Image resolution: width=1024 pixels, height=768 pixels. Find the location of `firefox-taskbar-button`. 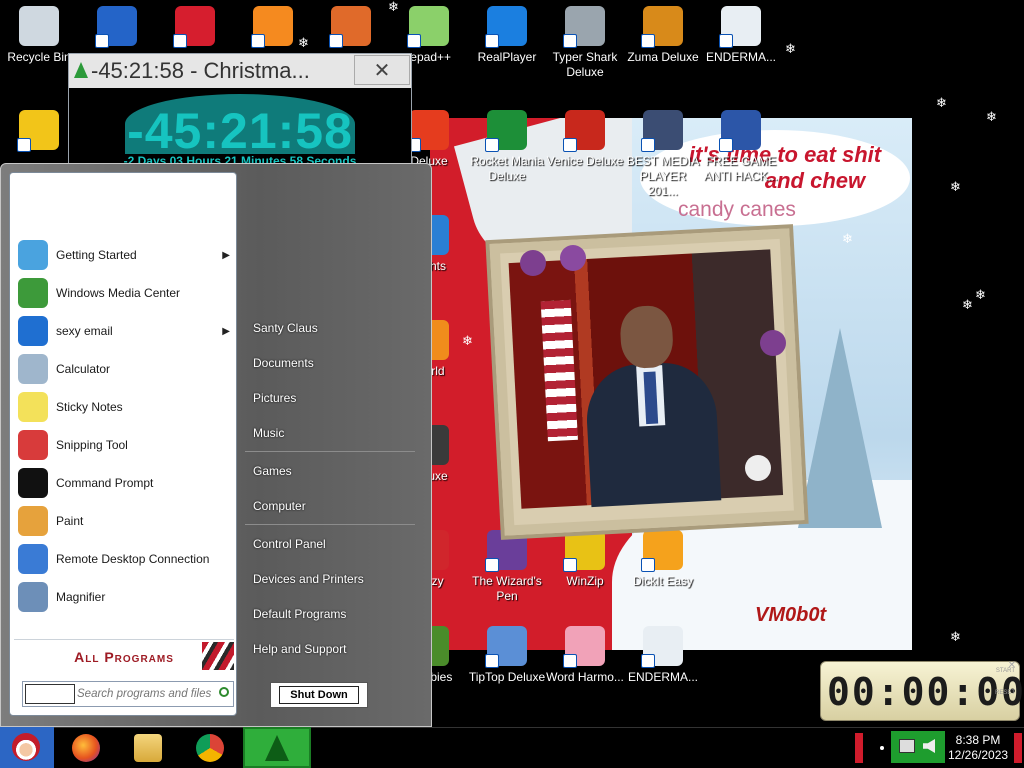

firefox-taskbar-button is located at coordinates (86, 748).